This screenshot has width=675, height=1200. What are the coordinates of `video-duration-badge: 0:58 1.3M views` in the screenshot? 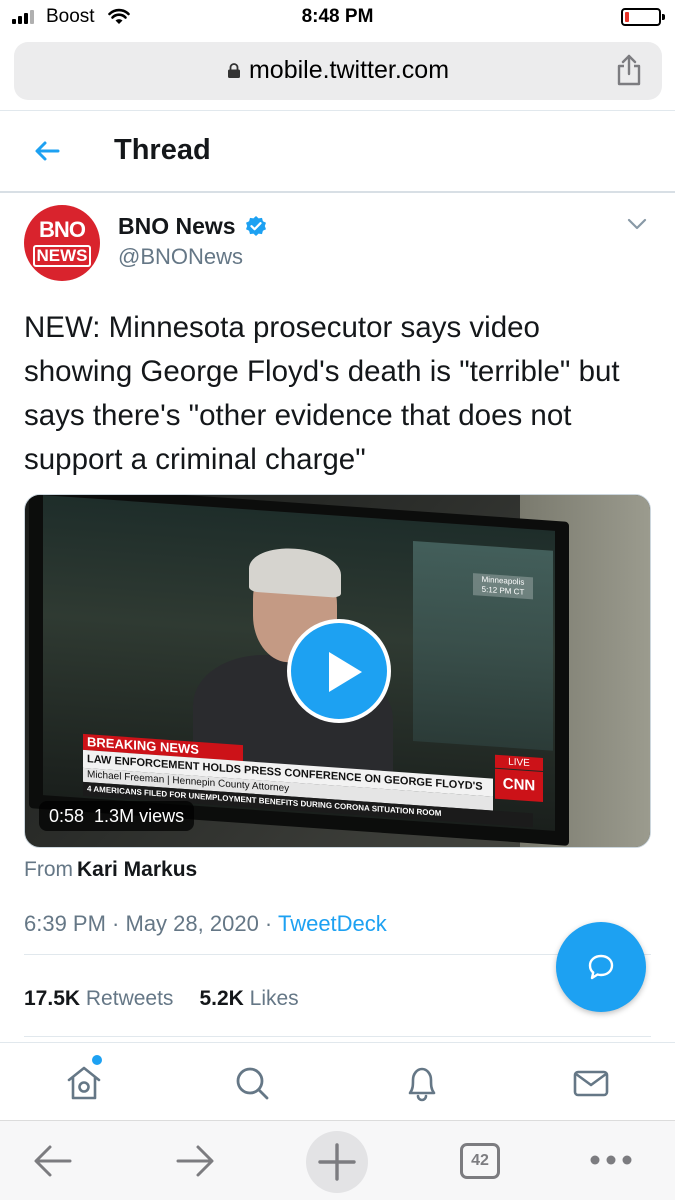 It's located at (117, 816).